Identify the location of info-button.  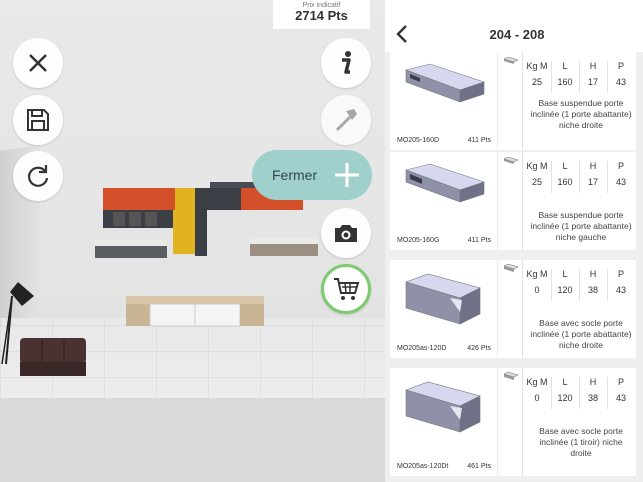
(346, 63).